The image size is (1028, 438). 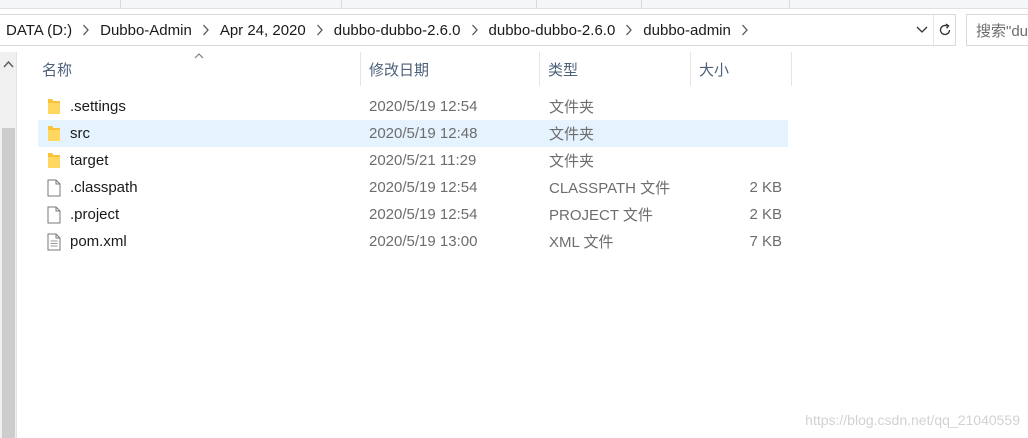 I want to click on refresh-button, so click(x=944, y=30).